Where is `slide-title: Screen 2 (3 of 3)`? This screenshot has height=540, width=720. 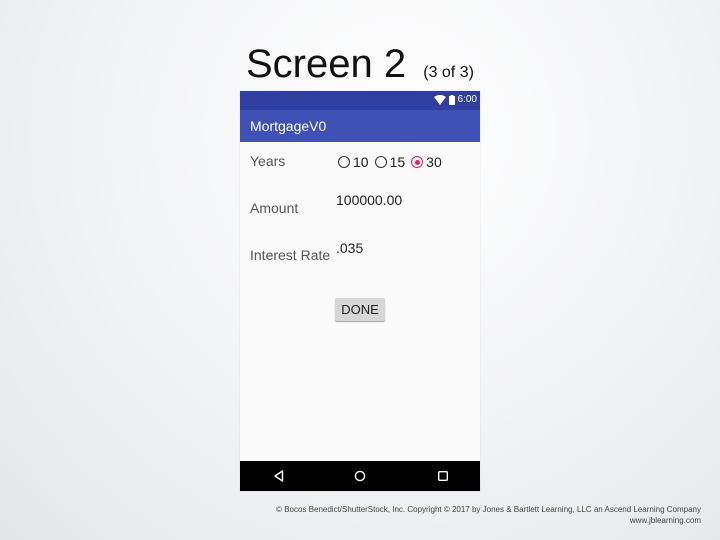 slide-title: Screen 2 (3 of 3) is located at coordinates (360, 68).